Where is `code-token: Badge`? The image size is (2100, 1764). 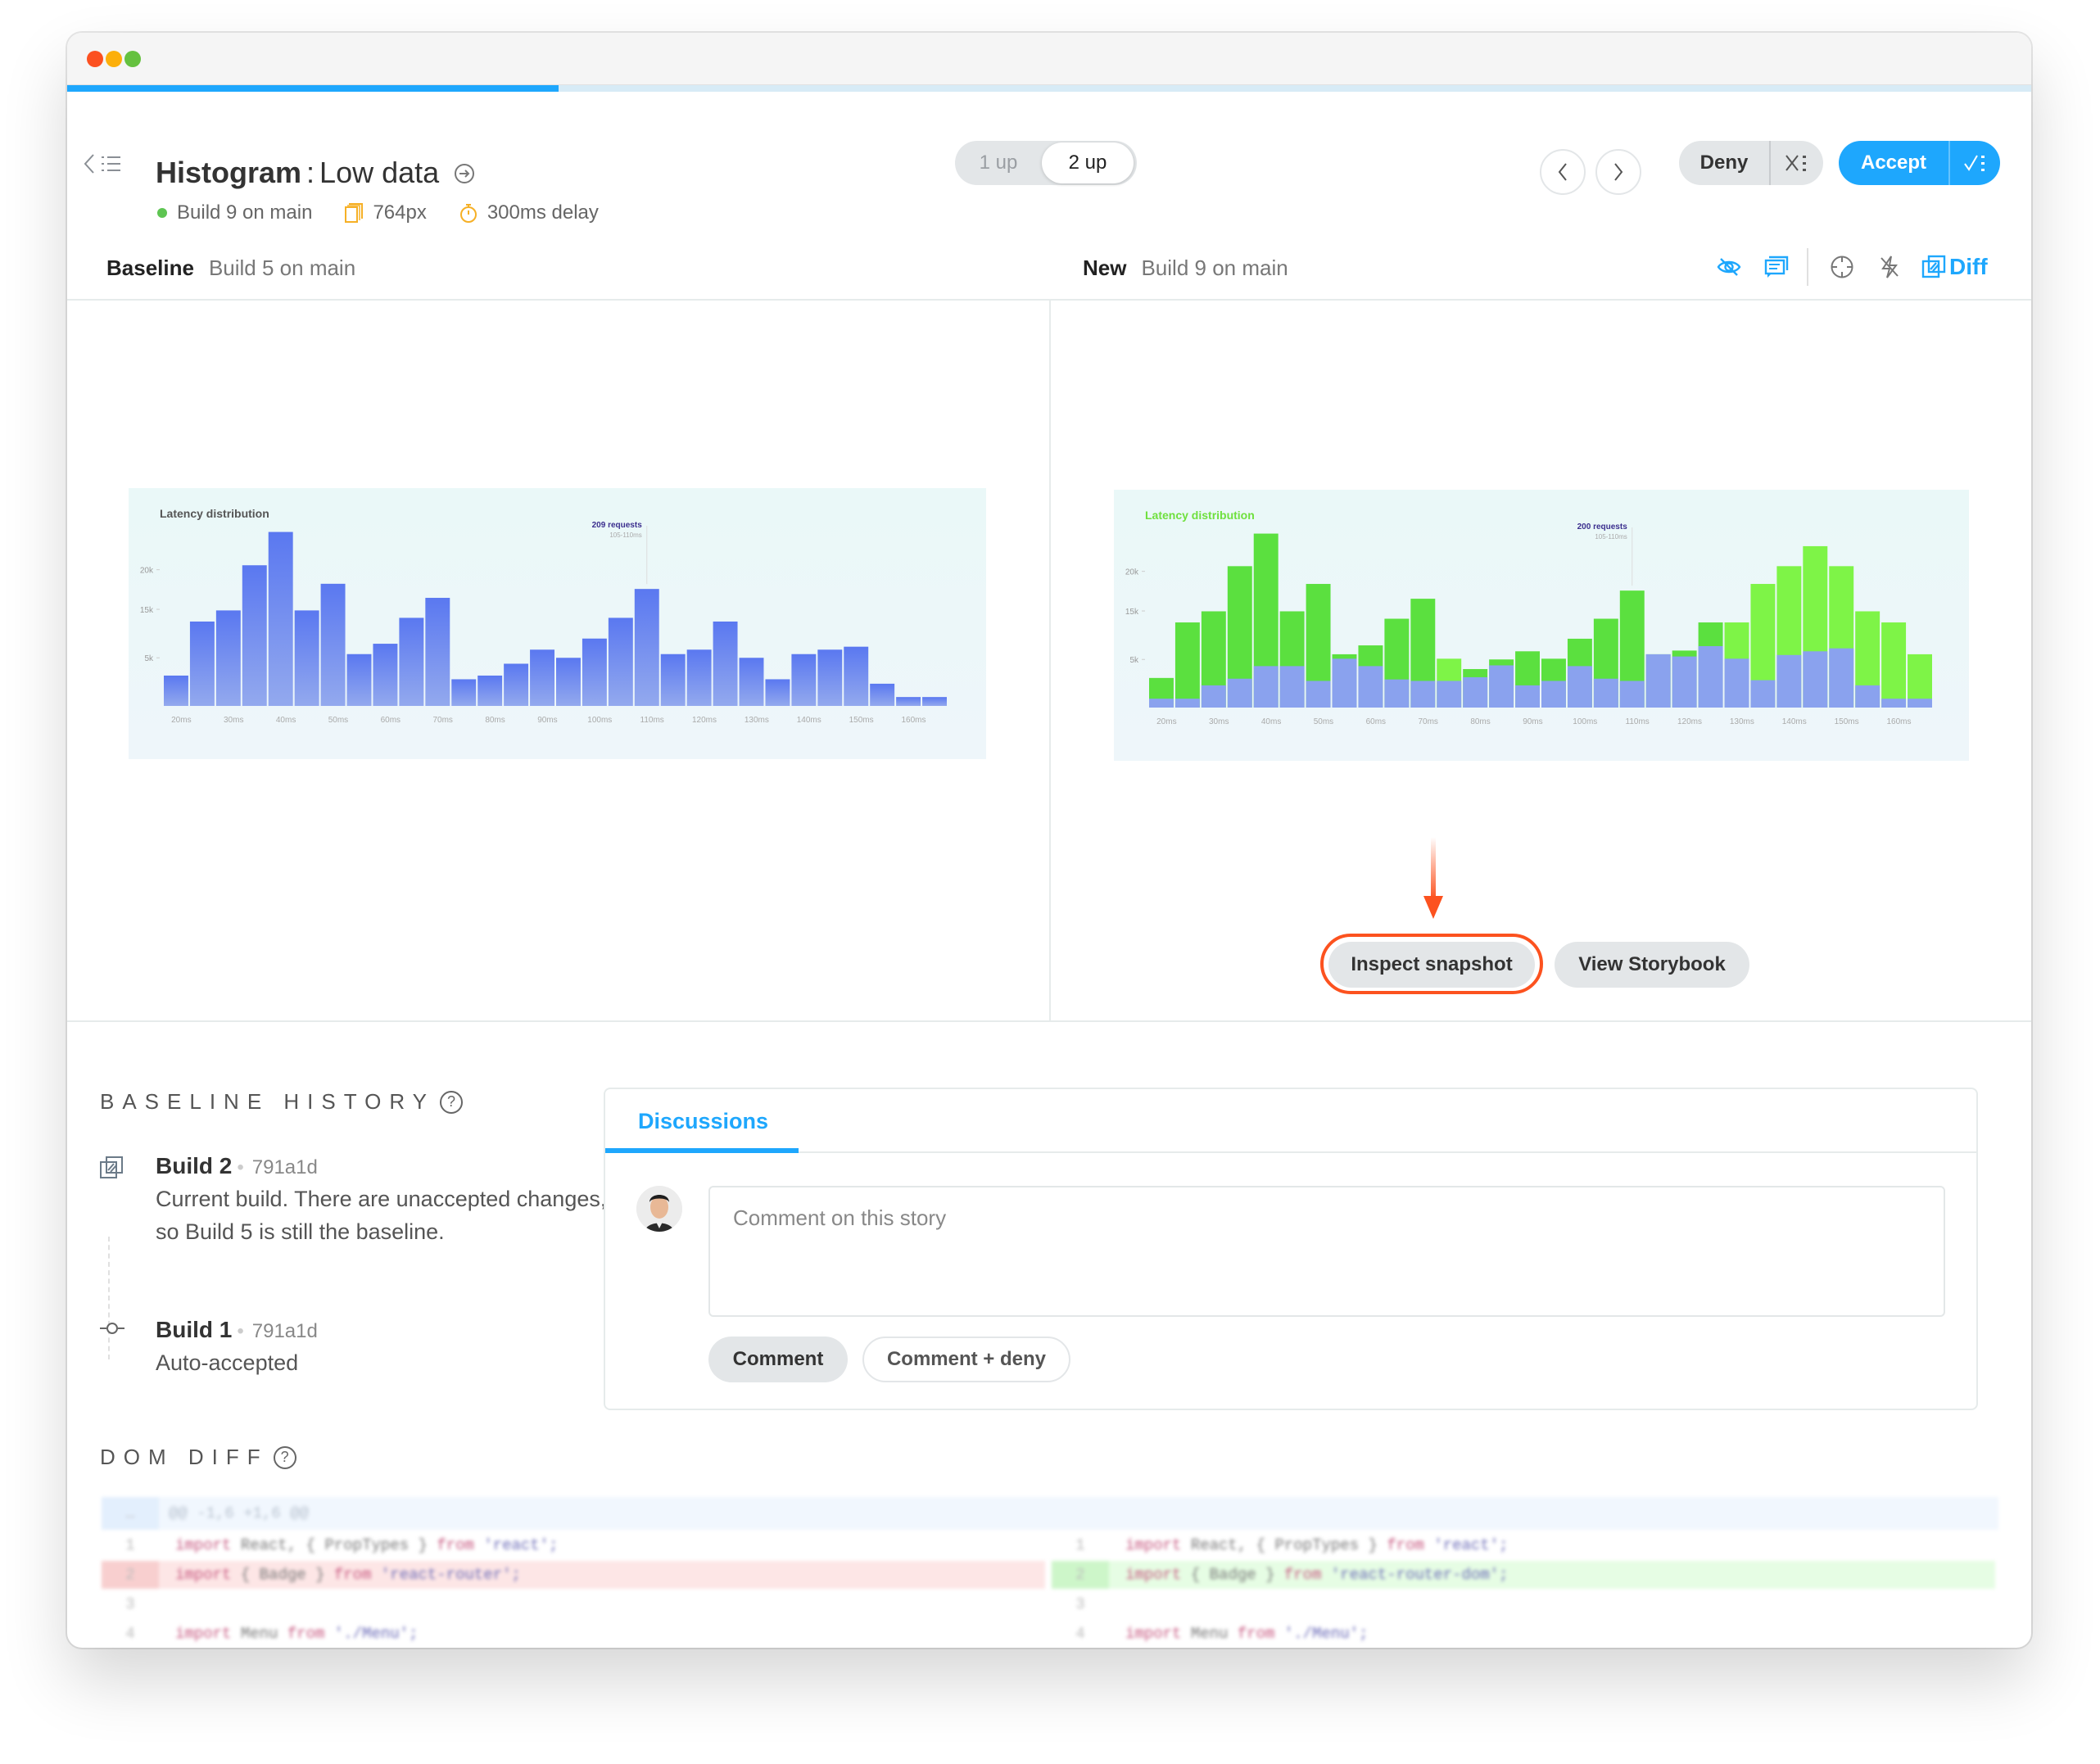 code-token: Badge is located at coordinates (283, 1575).